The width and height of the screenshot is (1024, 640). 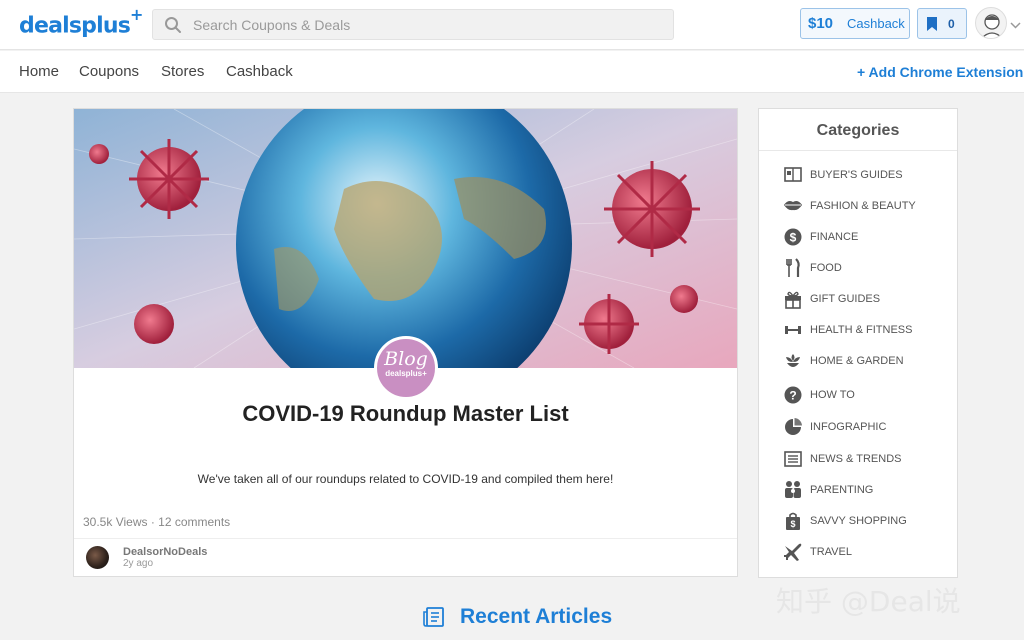 What do you see at coordinates (858, 150) in the screenshot?
I see `categories-divider` at bounding box center [858, 150].